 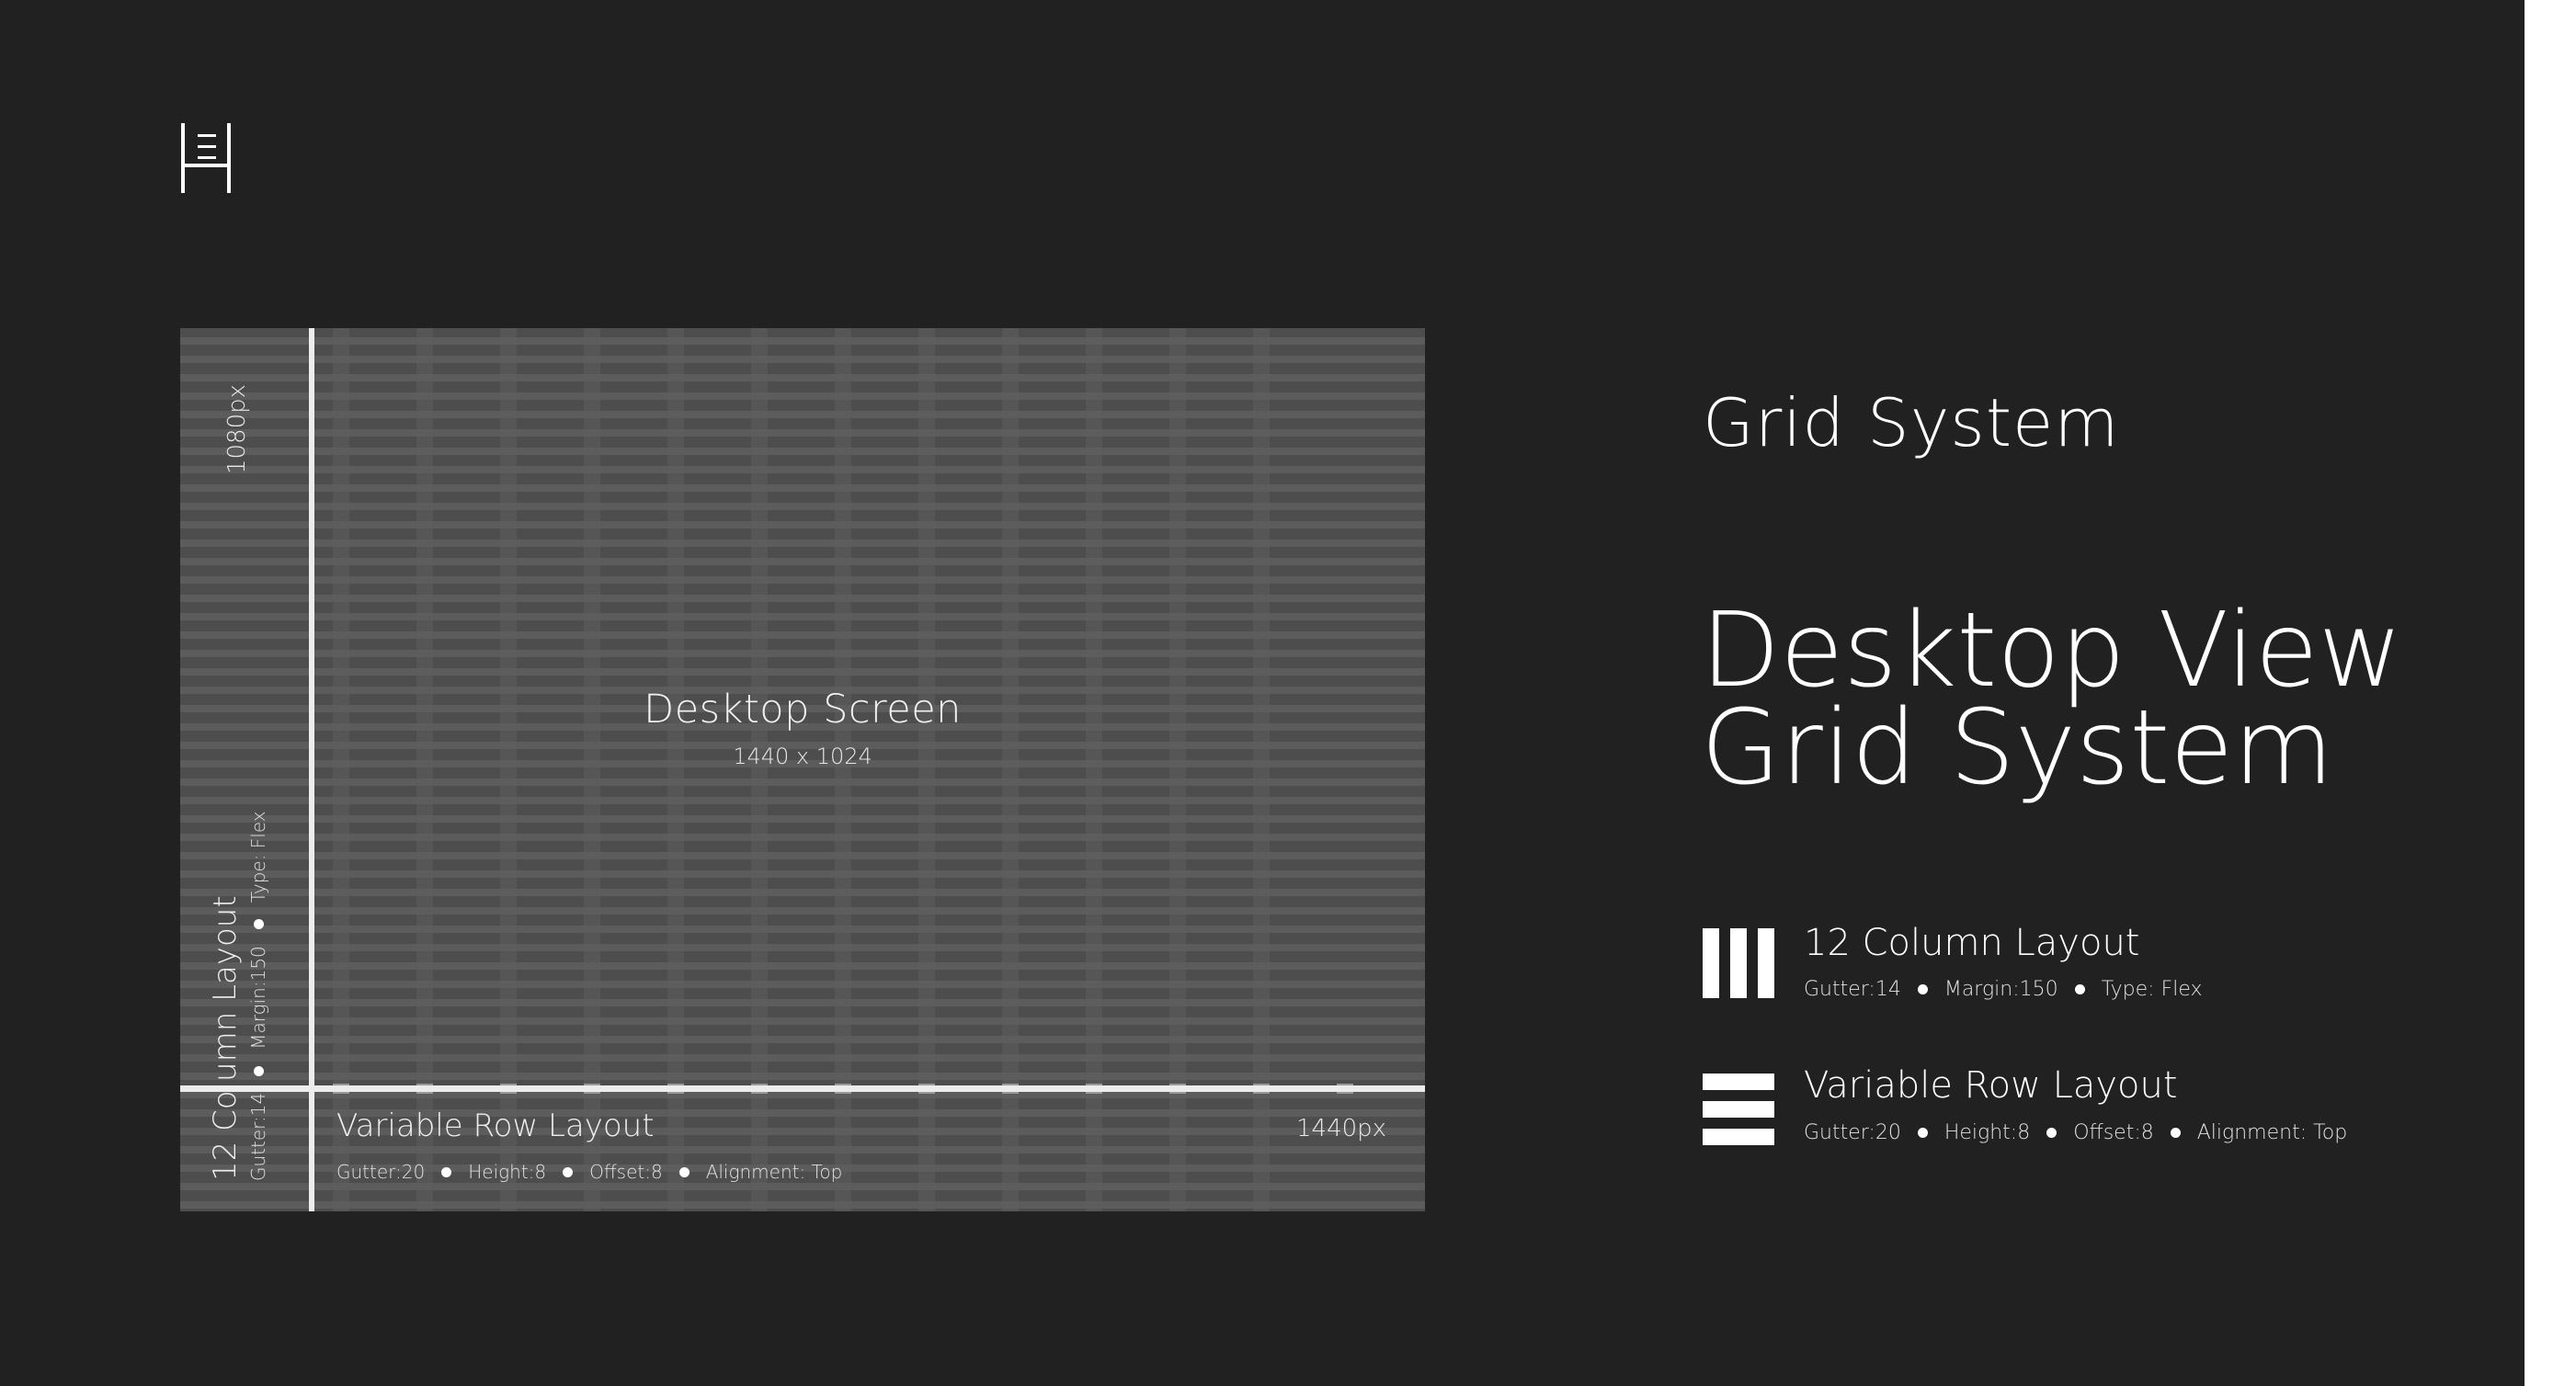 I want to click on width-label: 1440px, so click(x=1341, y=1129).